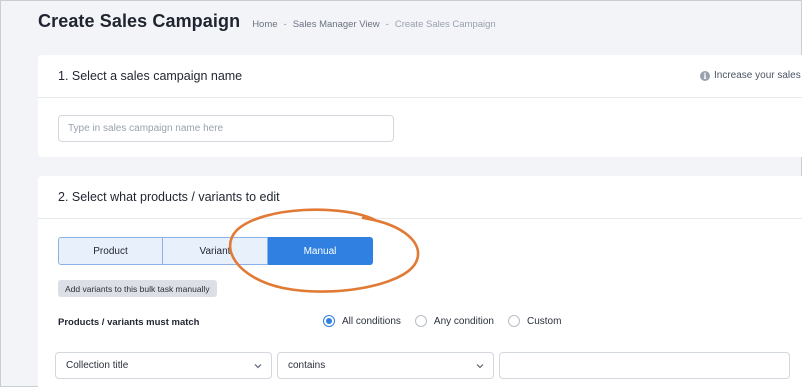  I want to click on all-conditions-radio: All conditions, so click(362, 321).